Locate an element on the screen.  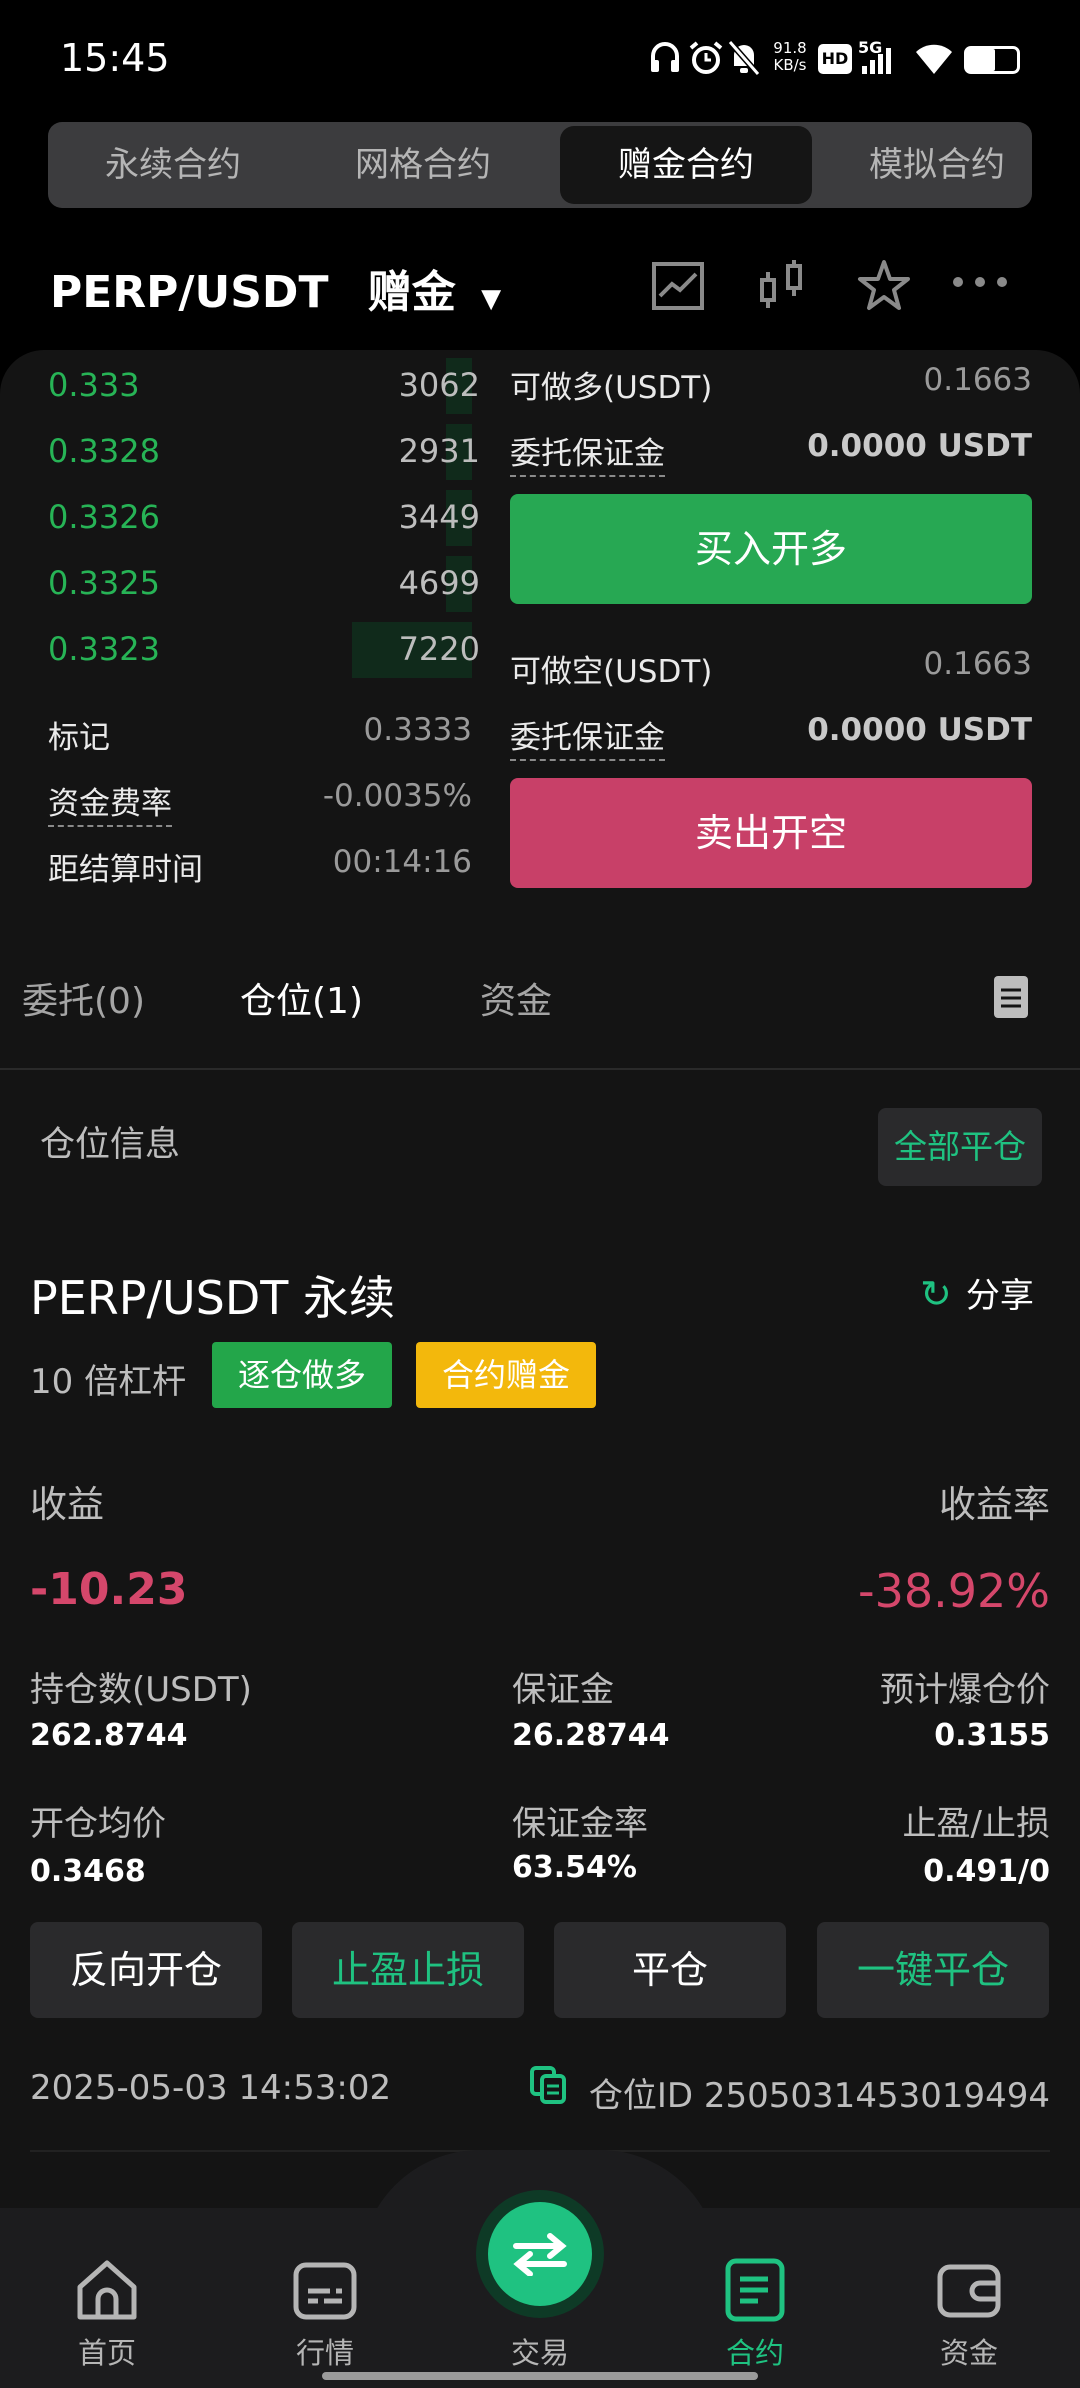
wallet-icon is located at coordinates (969, 2290).